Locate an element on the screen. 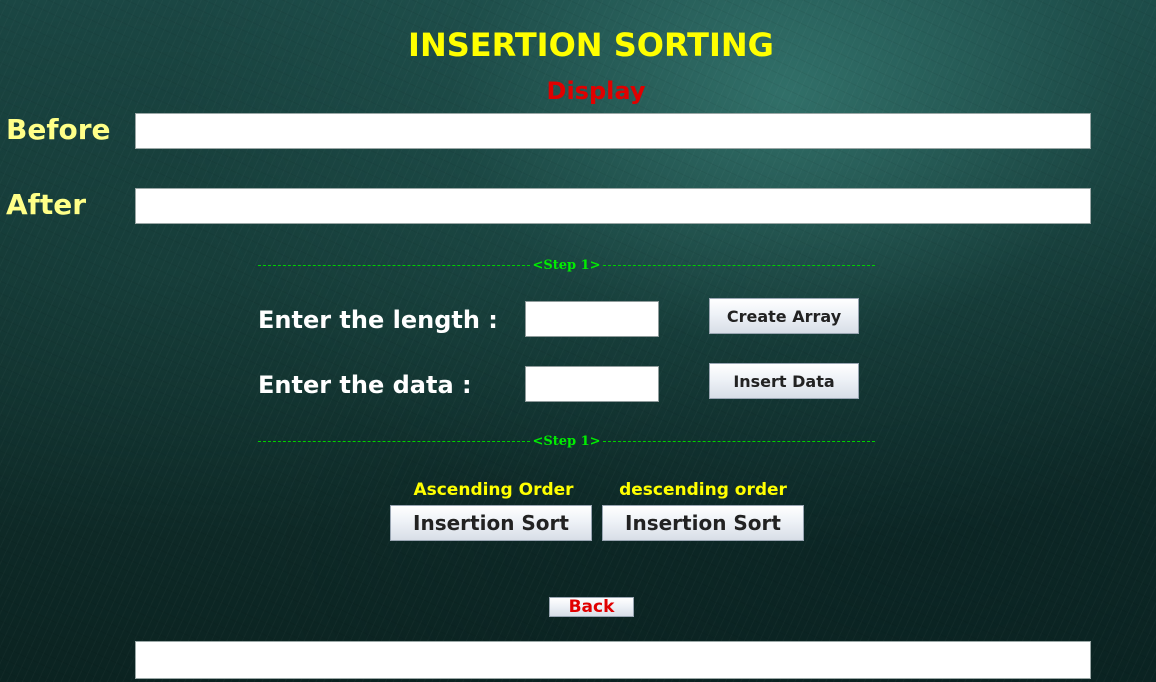  length-label: Enter the length : is located at coordinates (378, 320).